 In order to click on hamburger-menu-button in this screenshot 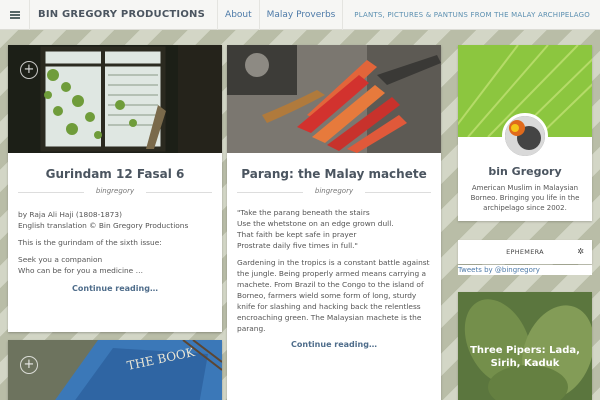, I will do `click(15, 15)`.